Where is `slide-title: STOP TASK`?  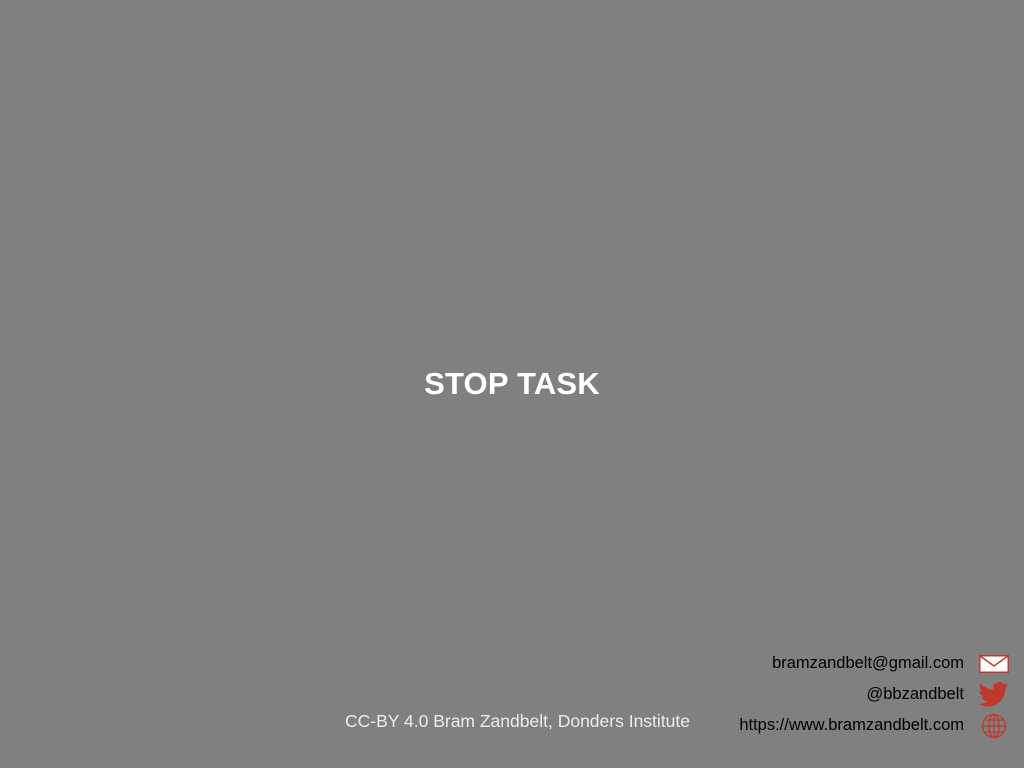 slide-title: STOP TASK is located at coordinates (512, 383).